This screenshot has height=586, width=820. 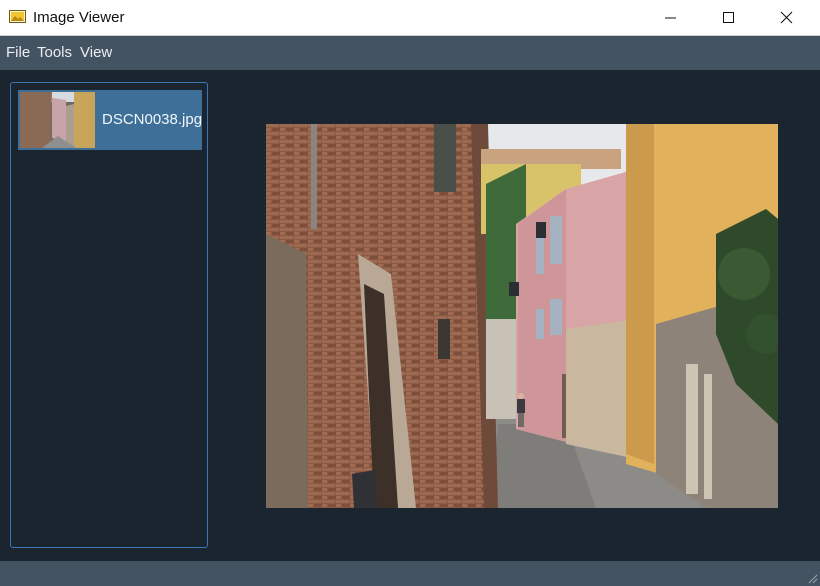 I want to click on minimize-icon, so click(x=670, y=18).